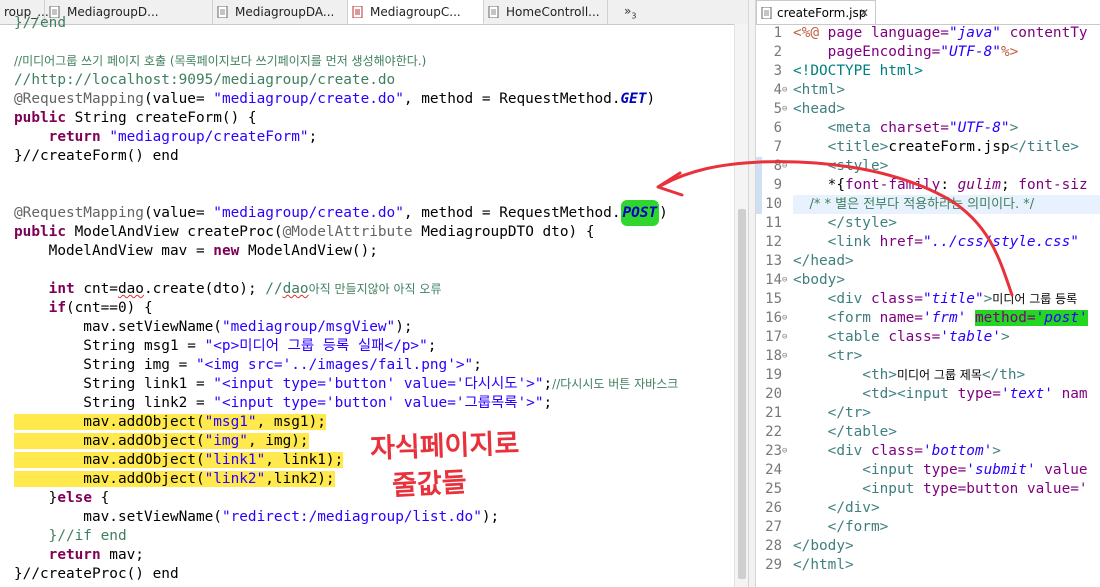  I want to click on code-line: }//createForm() end, so click(96, 156).